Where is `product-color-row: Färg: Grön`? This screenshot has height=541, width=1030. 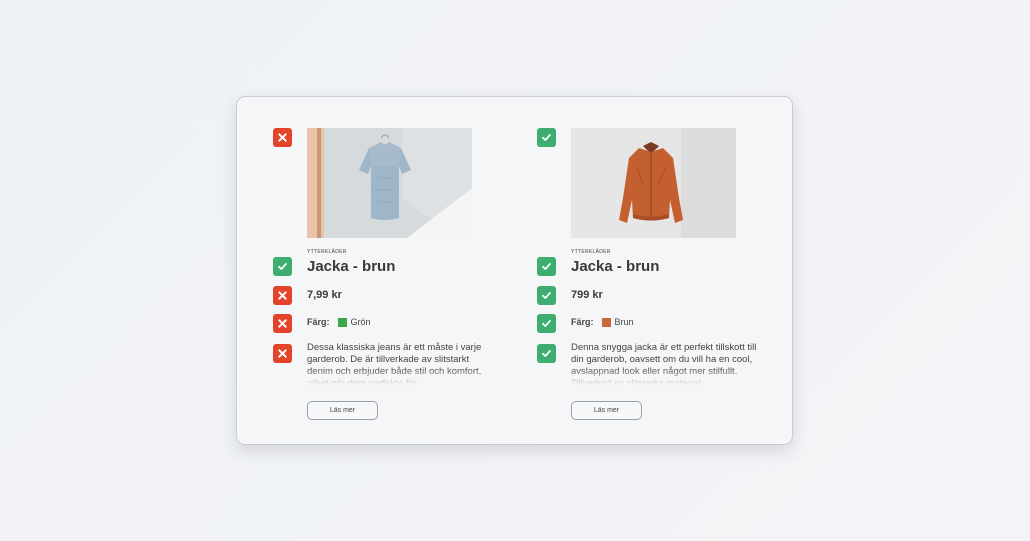
product-color-row: Färg: Grön is located at coordinates (339, 322).